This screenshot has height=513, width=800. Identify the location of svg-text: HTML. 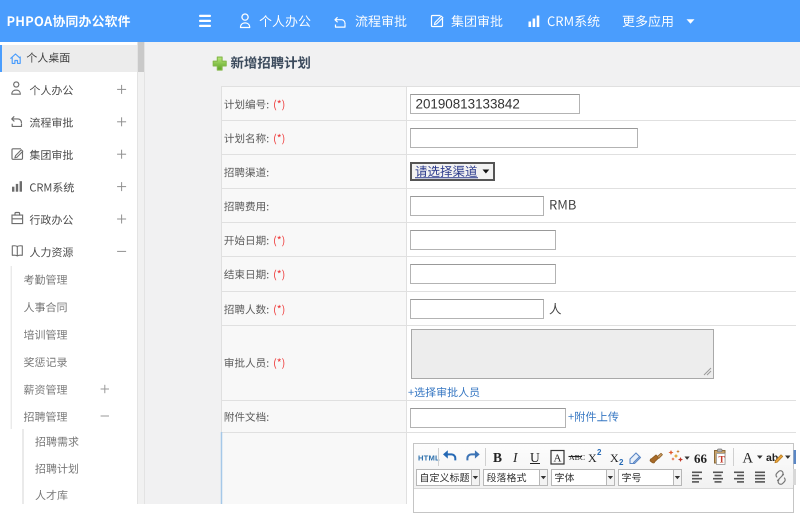
(429, 458).